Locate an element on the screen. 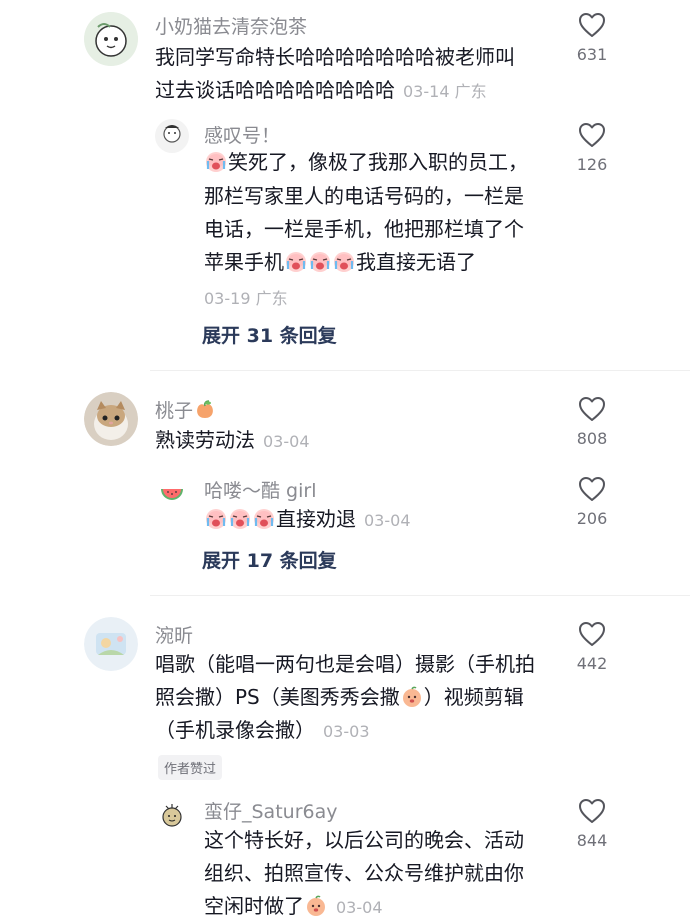 Image resolution: width=690 pixels, height=924 pixels. comment-text: （手机录像会撒） 03-03 is located at coordinates (262, 731).